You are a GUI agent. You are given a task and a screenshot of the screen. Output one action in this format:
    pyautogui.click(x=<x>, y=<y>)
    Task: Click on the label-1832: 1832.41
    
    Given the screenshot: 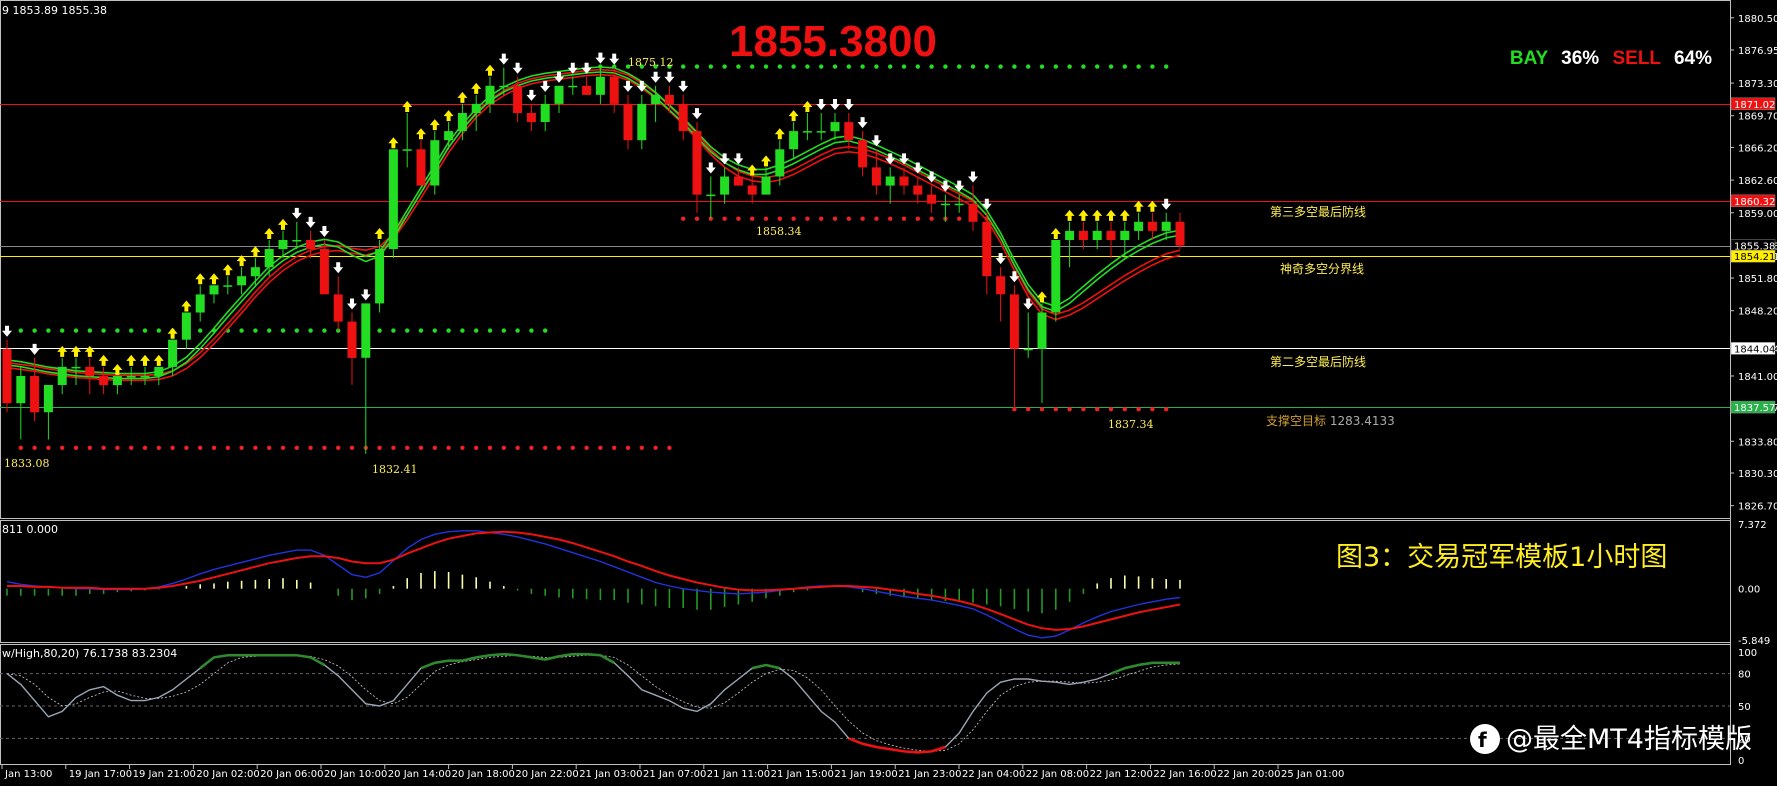 What is the action you would take?
    pyautogui.click(x=395, y=469)
    